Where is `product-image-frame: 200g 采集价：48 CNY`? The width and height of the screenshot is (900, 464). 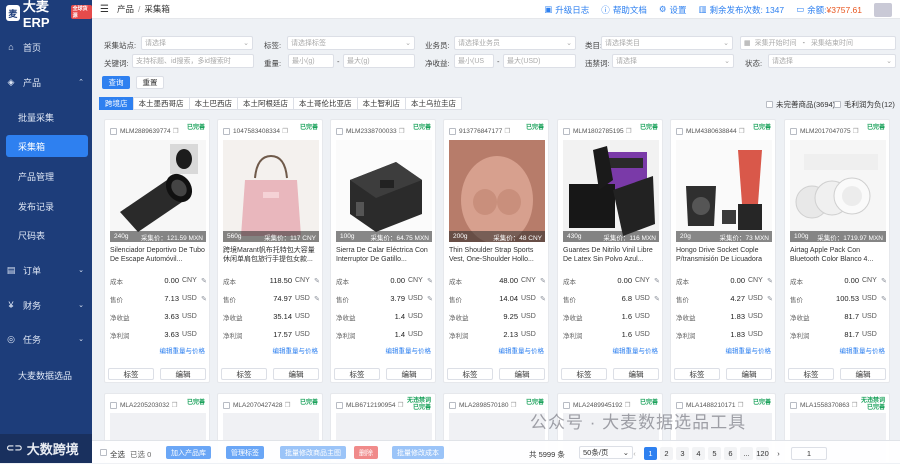 product-image-frame: 200g 采集价：48 CNY is located at coordinates (497, 191).